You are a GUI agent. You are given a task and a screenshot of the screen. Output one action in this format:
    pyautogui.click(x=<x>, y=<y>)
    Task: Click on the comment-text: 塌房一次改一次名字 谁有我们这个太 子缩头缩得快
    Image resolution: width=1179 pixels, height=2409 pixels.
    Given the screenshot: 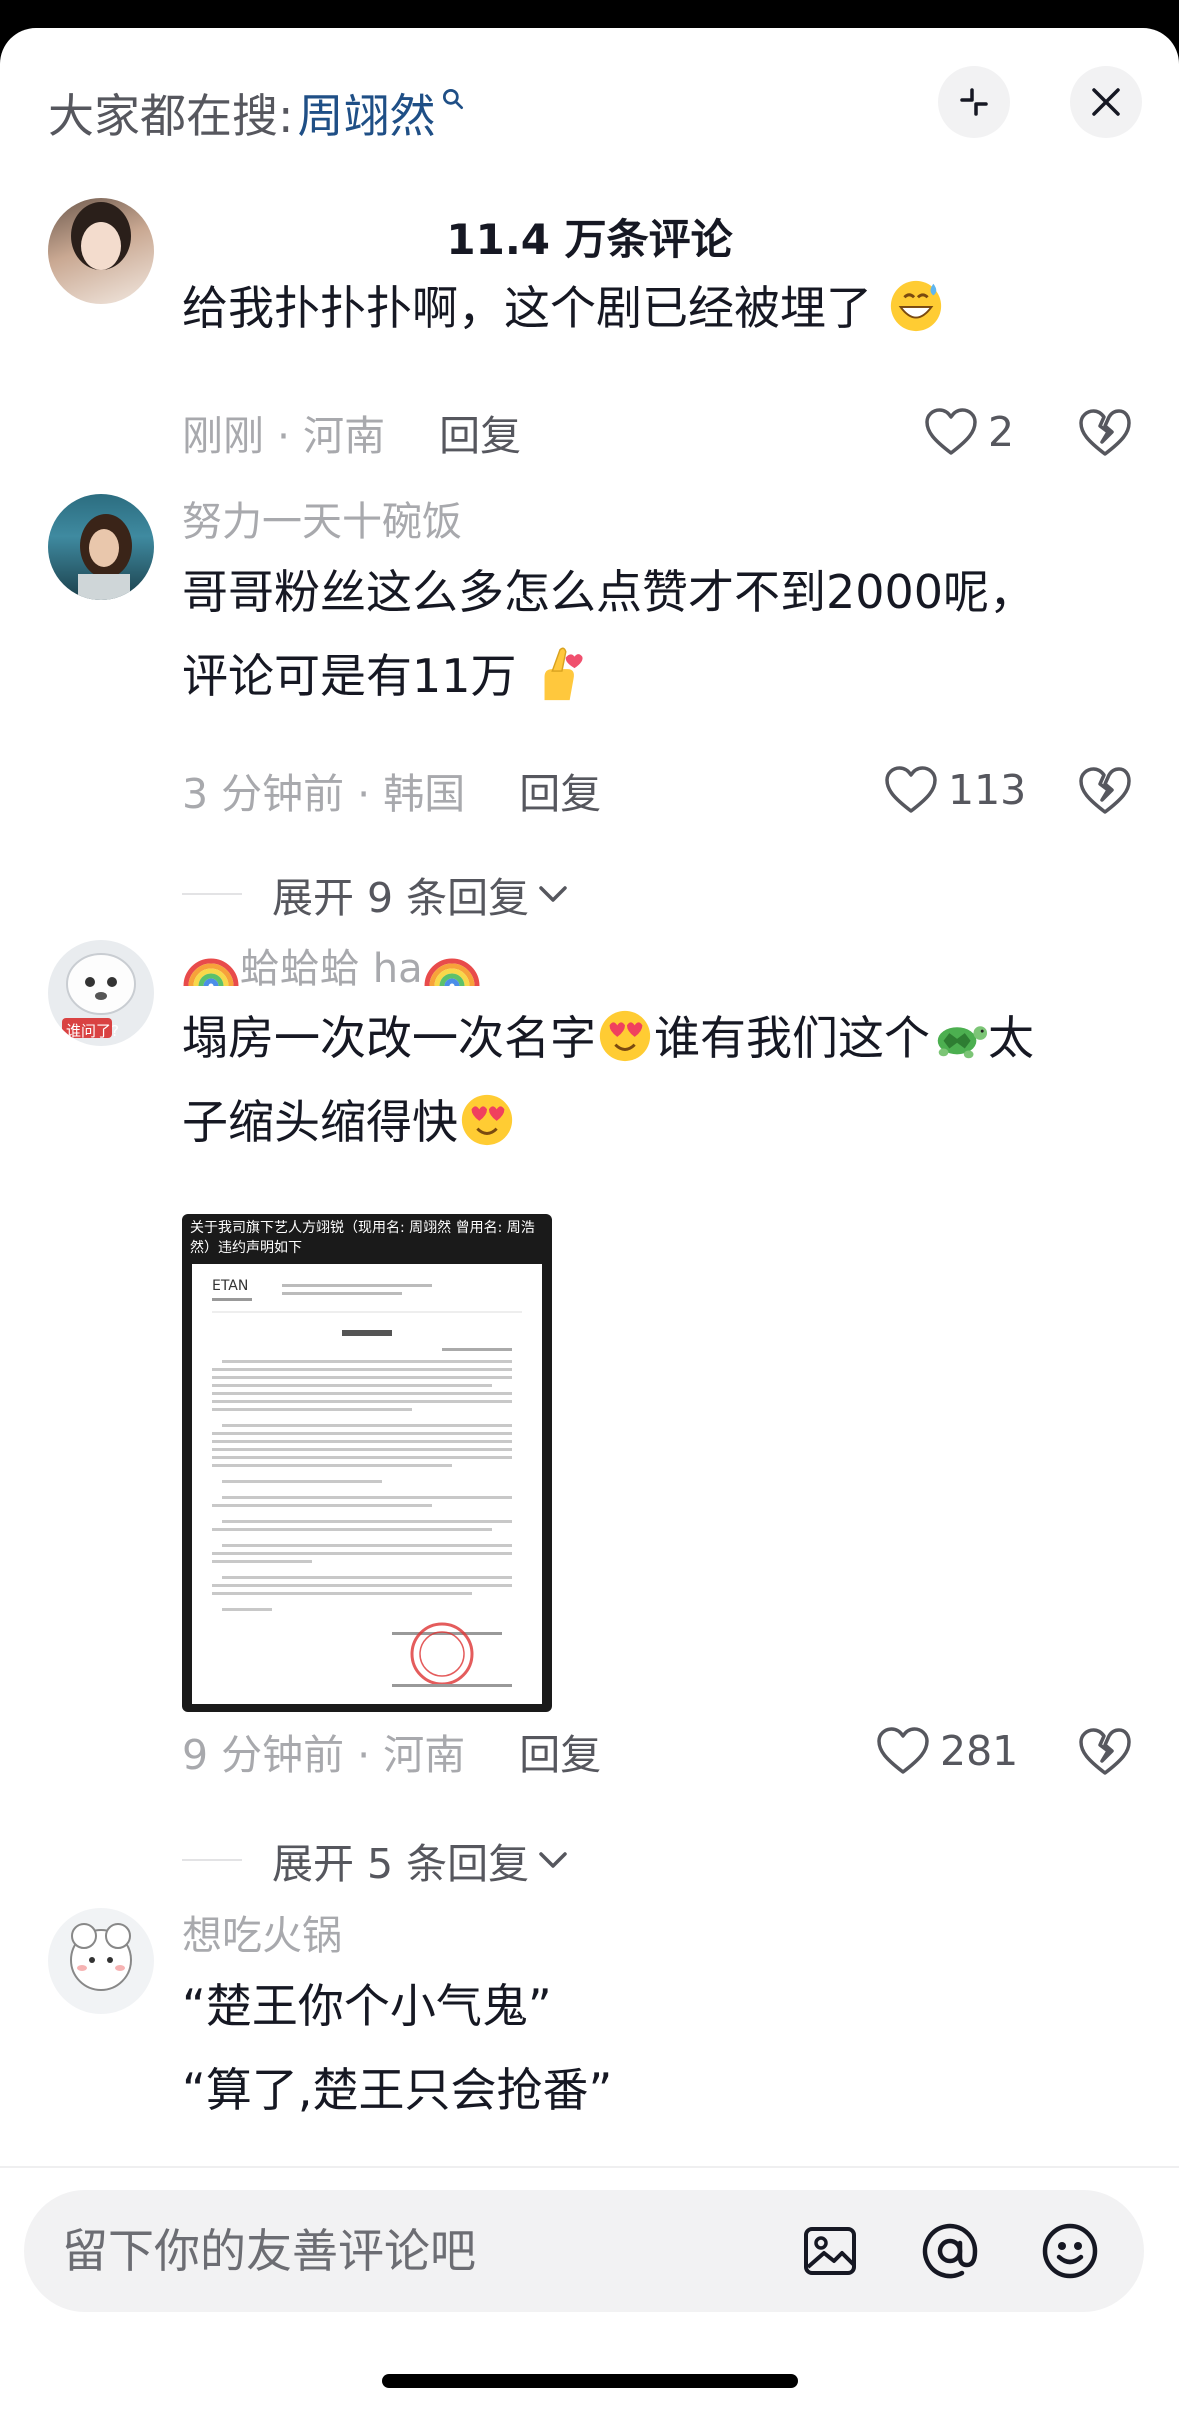 What is the action you would take?
    pyautogui.click(x=652, y=1080)
    